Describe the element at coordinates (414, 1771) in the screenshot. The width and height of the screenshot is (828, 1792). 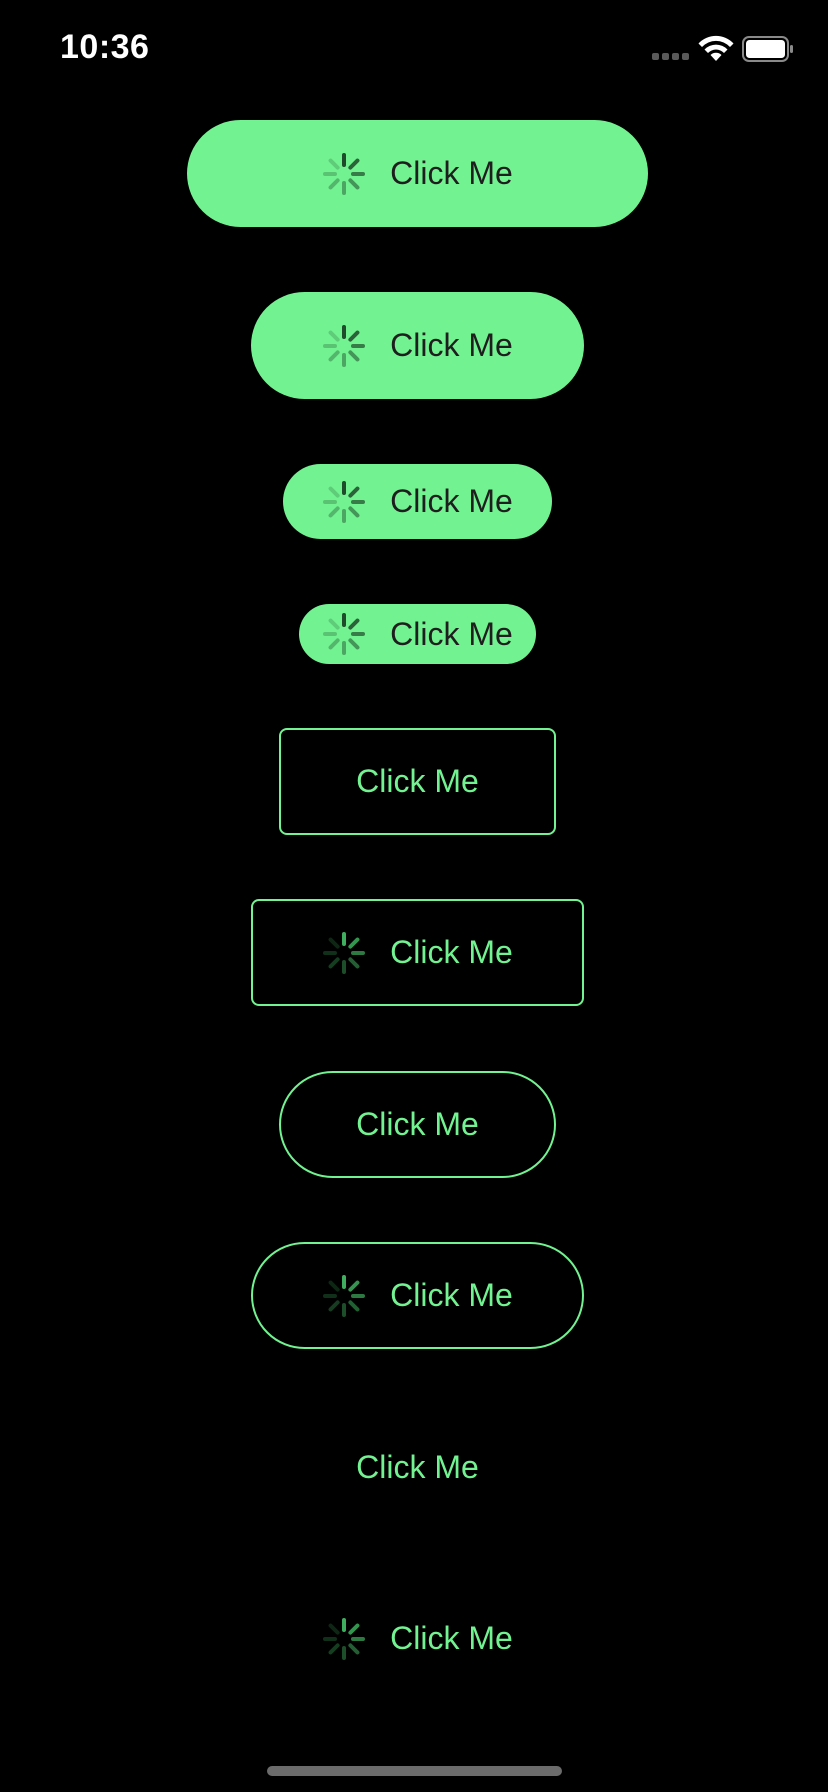
I see `home-indicator` at that location.